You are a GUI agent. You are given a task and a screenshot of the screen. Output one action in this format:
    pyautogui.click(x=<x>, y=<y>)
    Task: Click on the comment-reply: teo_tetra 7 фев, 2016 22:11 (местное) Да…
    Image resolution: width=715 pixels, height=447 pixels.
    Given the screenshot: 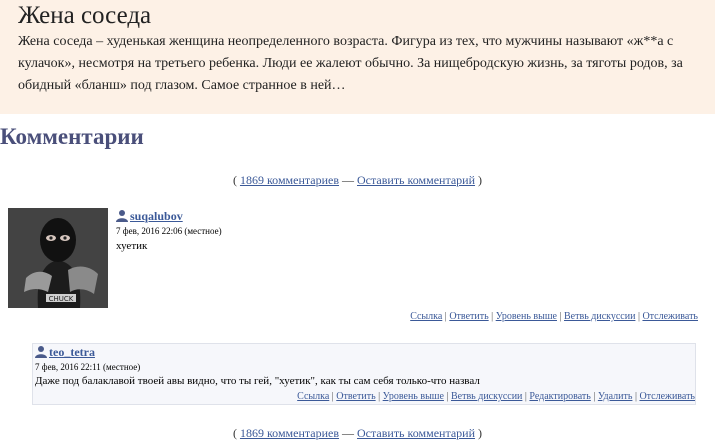 What is the action you would take?
    pyautogui.click(x=364, y=374)
    